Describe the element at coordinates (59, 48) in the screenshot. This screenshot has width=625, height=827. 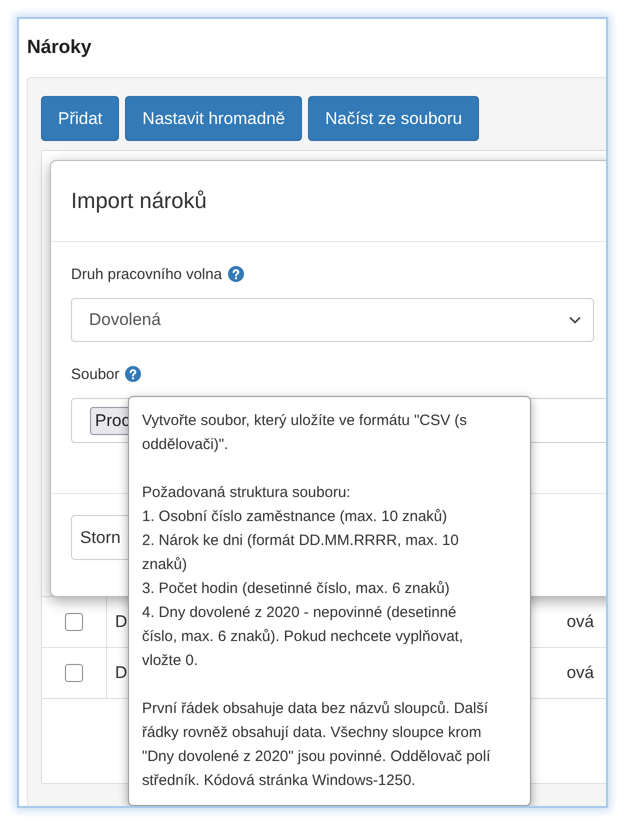
I see `page-title: Nároky` at that location.